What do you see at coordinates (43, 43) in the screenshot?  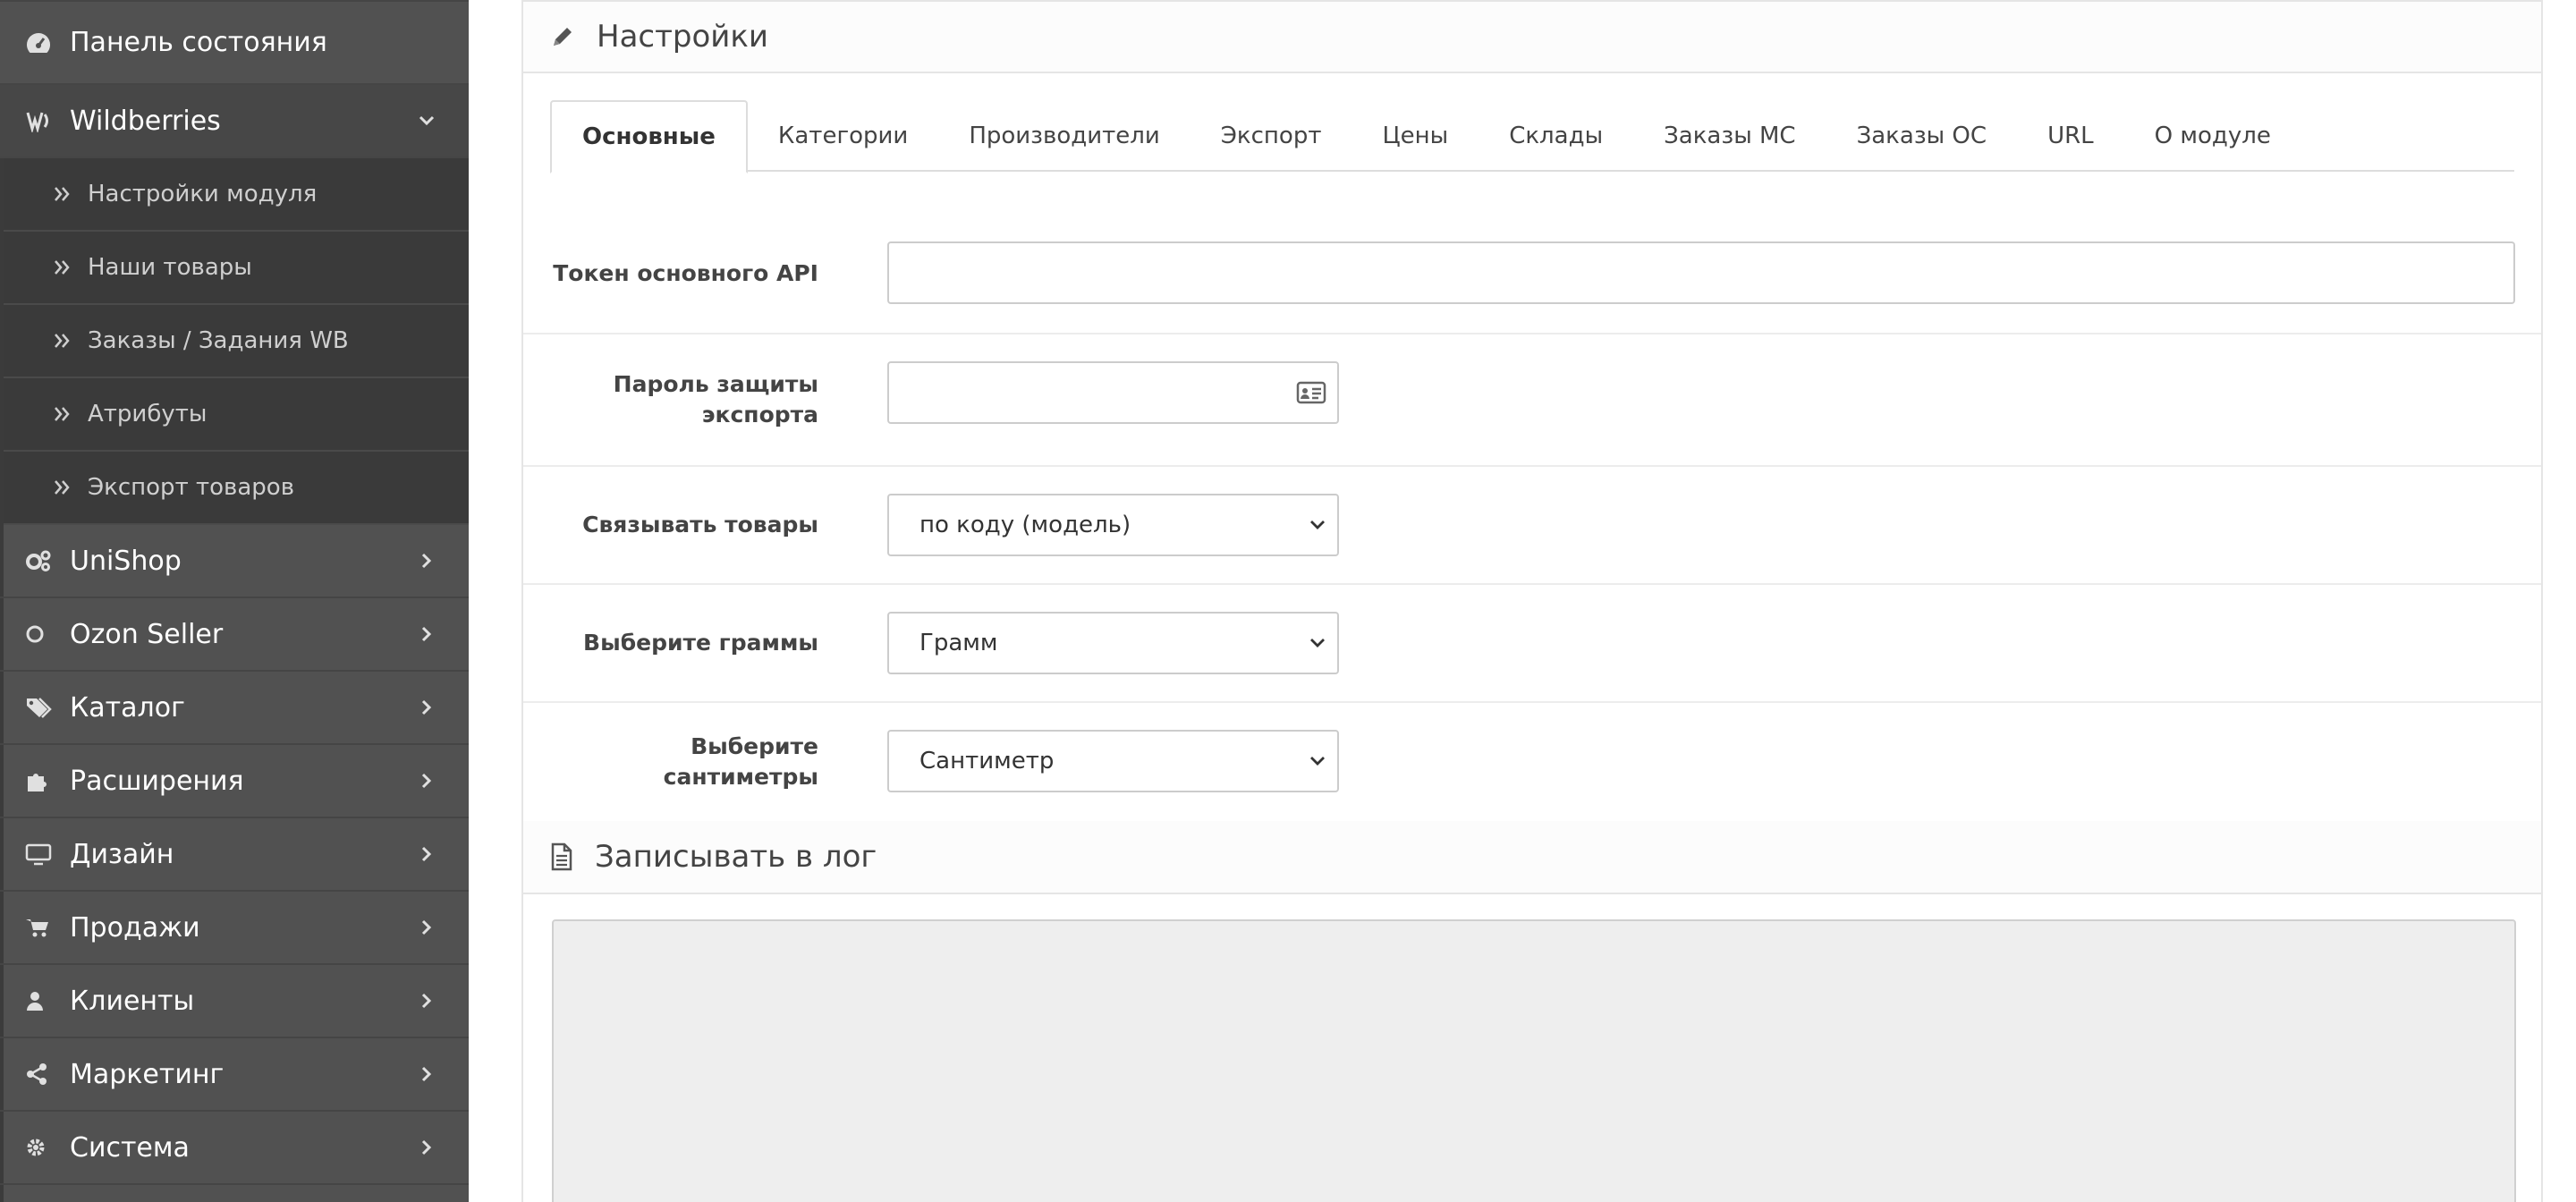 I see `dashboard-icon` at bounding box center [43, 43].